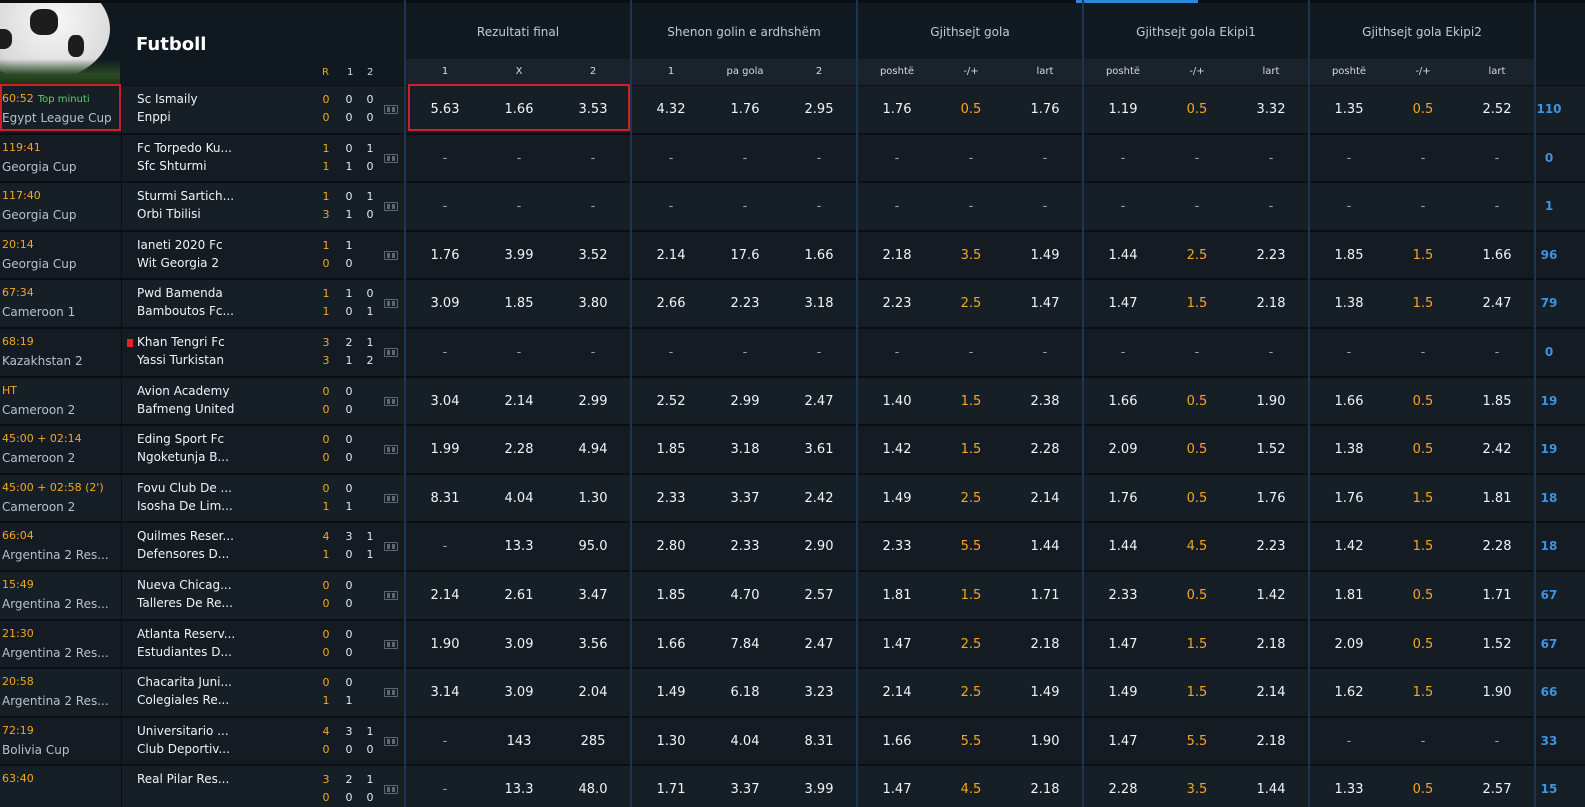  Describe the element at coordinates (1271, 109) in the screenshot. I see `odds-button: 3.32` at that location.